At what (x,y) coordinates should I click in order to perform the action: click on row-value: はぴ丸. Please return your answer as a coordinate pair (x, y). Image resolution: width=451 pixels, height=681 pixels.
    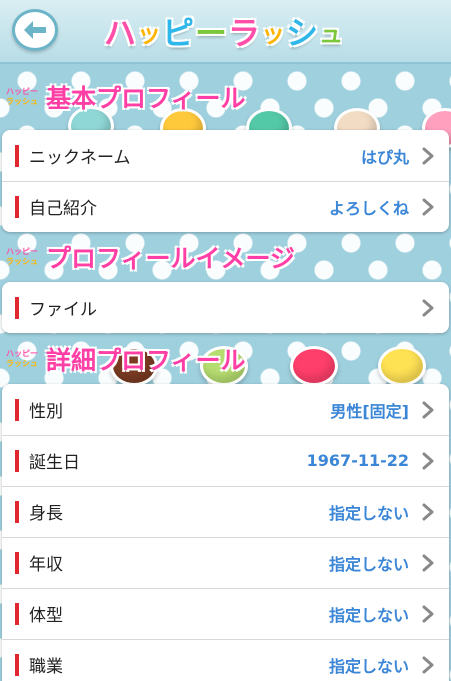
    Looking at the image, I should click on (384, 157).